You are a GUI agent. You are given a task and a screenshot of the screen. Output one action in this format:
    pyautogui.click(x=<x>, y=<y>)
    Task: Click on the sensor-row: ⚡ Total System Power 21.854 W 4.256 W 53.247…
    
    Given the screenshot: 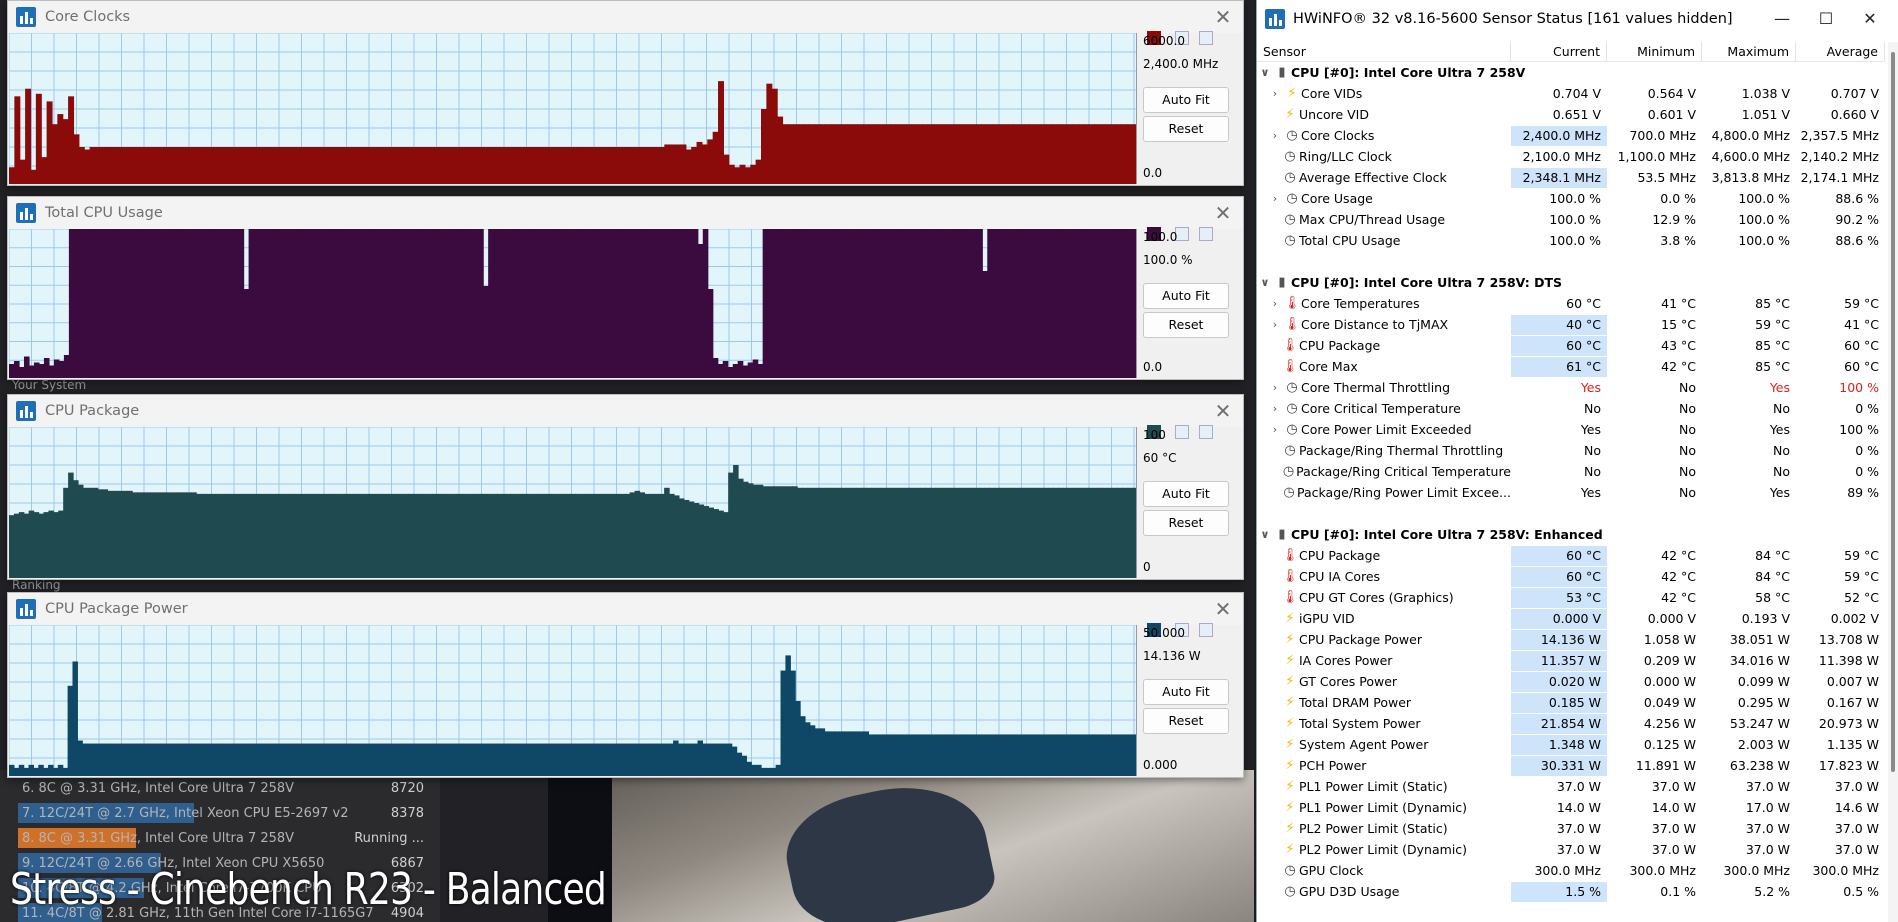 What is the action you would take?
    pyautogui.click(x=1571, y=723)
    